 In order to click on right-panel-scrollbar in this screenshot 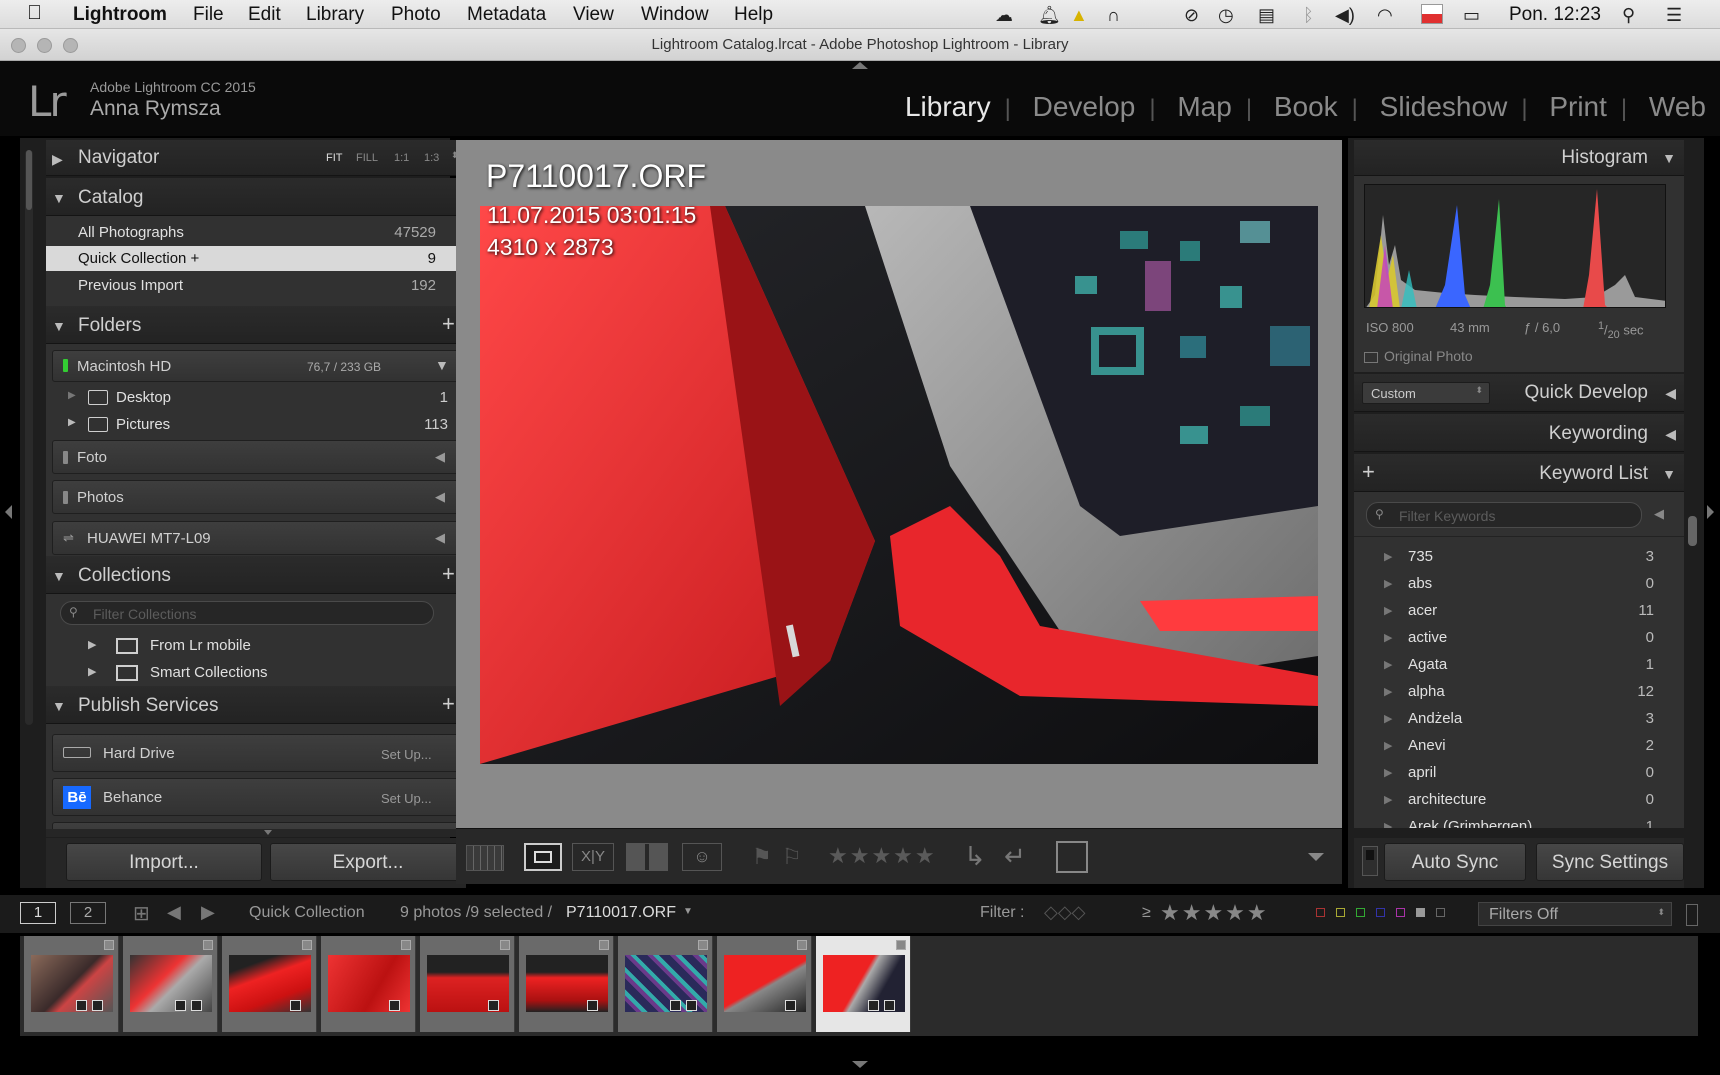, I will do `click(1693, 602)`.